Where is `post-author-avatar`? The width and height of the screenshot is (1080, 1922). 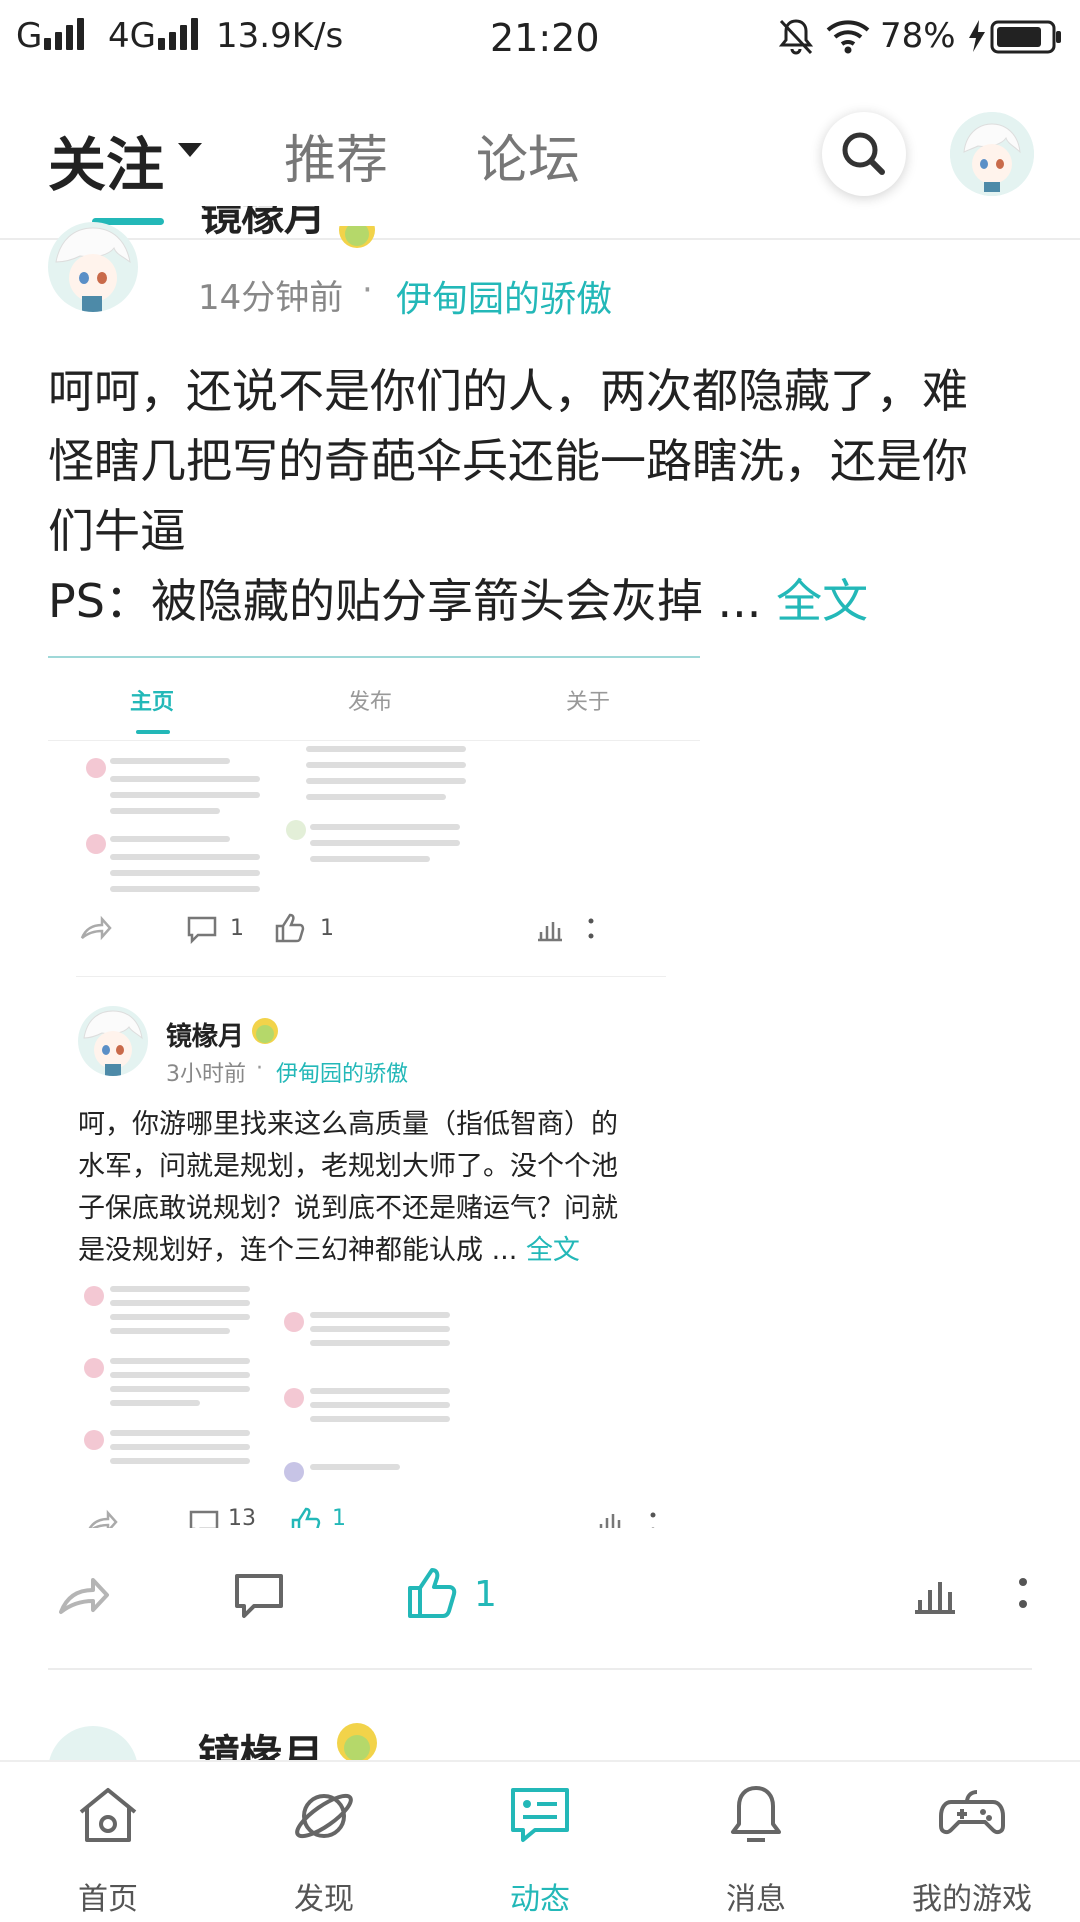
post-author-avatar is located at coordinates (93, 267).